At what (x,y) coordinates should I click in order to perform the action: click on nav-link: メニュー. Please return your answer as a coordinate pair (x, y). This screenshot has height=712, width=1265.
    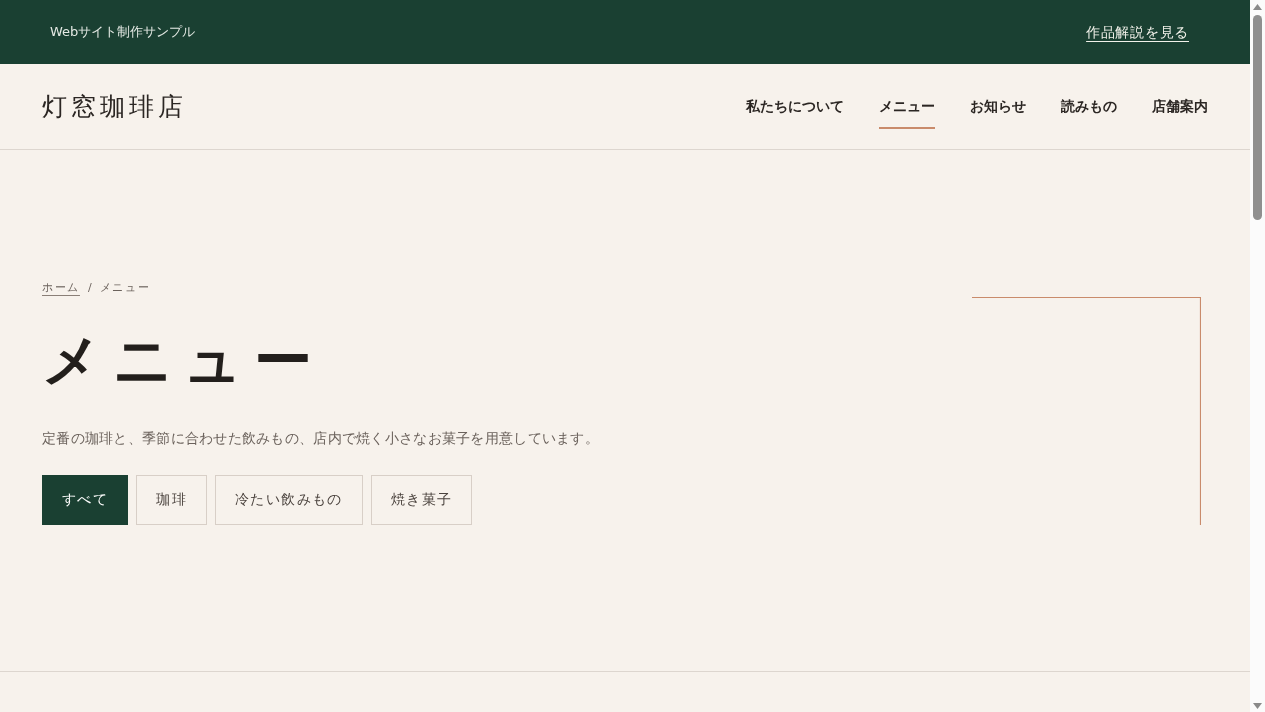
    Looking at the image, I should click on (907, 106).